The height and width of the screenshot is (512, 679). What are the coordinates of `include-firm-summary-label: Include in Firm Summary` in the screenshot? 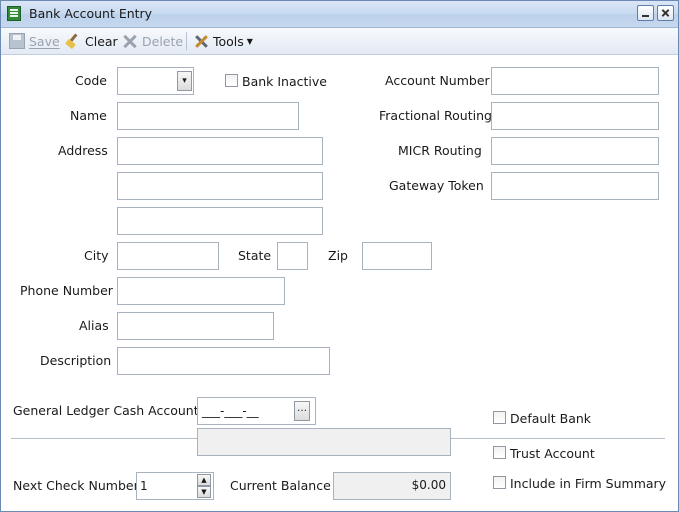 It's located at (588, 483).